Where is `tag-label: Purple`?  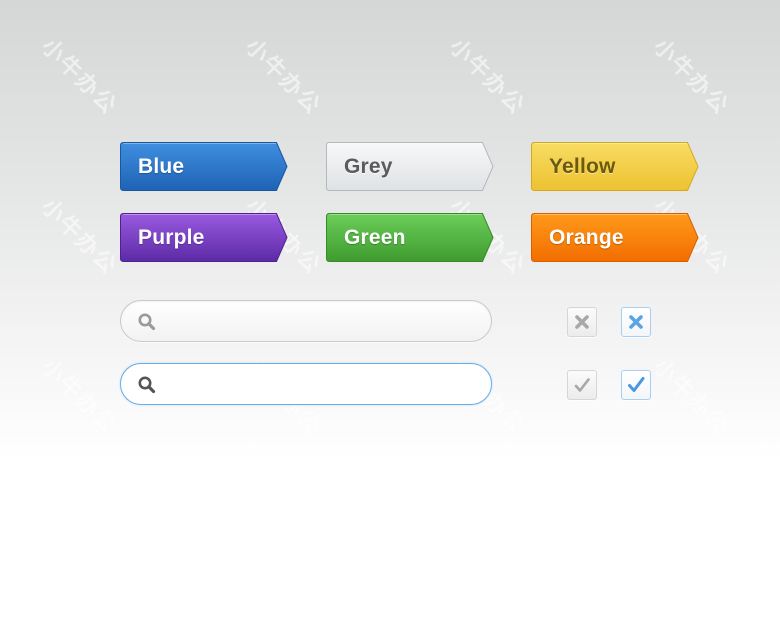
tag-label: Purple is located at coordinates (171, 237).